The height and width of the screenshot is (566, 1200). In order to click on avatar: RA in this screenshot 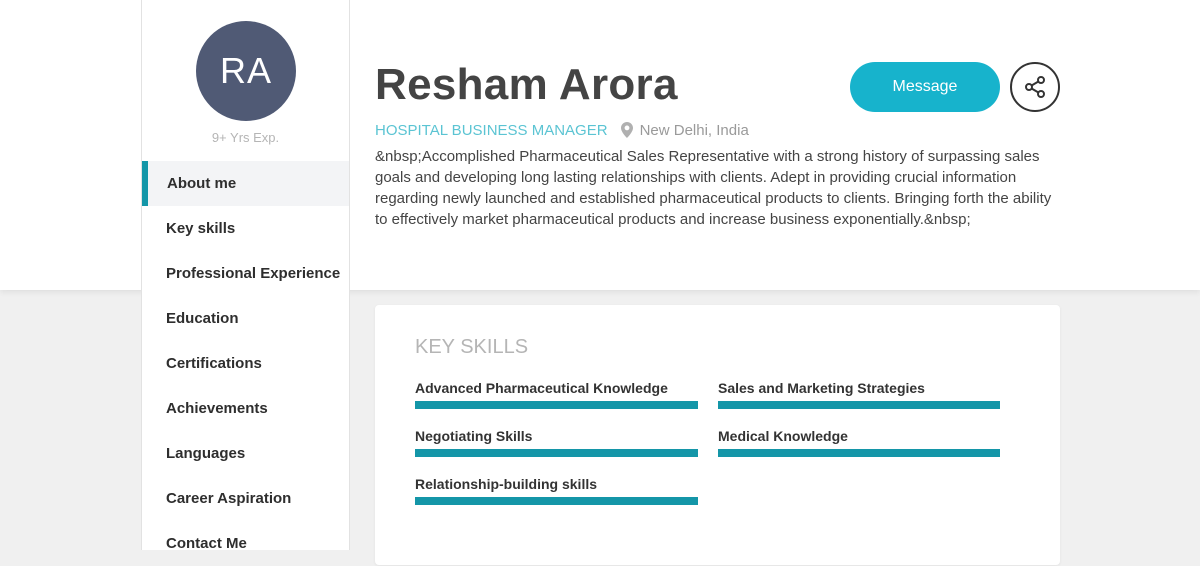, I will do `click(246, 71)`.